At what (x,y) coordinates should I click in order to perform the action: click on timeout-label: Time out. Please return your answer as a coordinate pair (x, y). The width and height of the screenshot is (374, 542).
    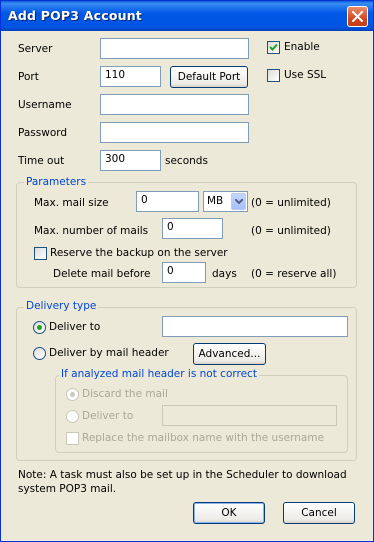
    Looking at the image, I should click on (41, 161).